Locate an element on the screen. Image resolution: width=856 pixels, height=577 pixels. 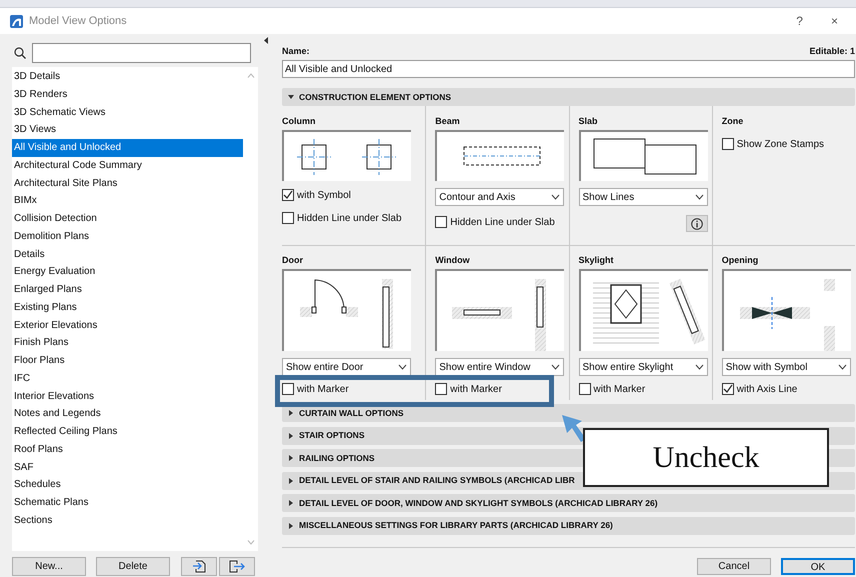
list-item: Roof Plans is located at coordinates (127, 449).